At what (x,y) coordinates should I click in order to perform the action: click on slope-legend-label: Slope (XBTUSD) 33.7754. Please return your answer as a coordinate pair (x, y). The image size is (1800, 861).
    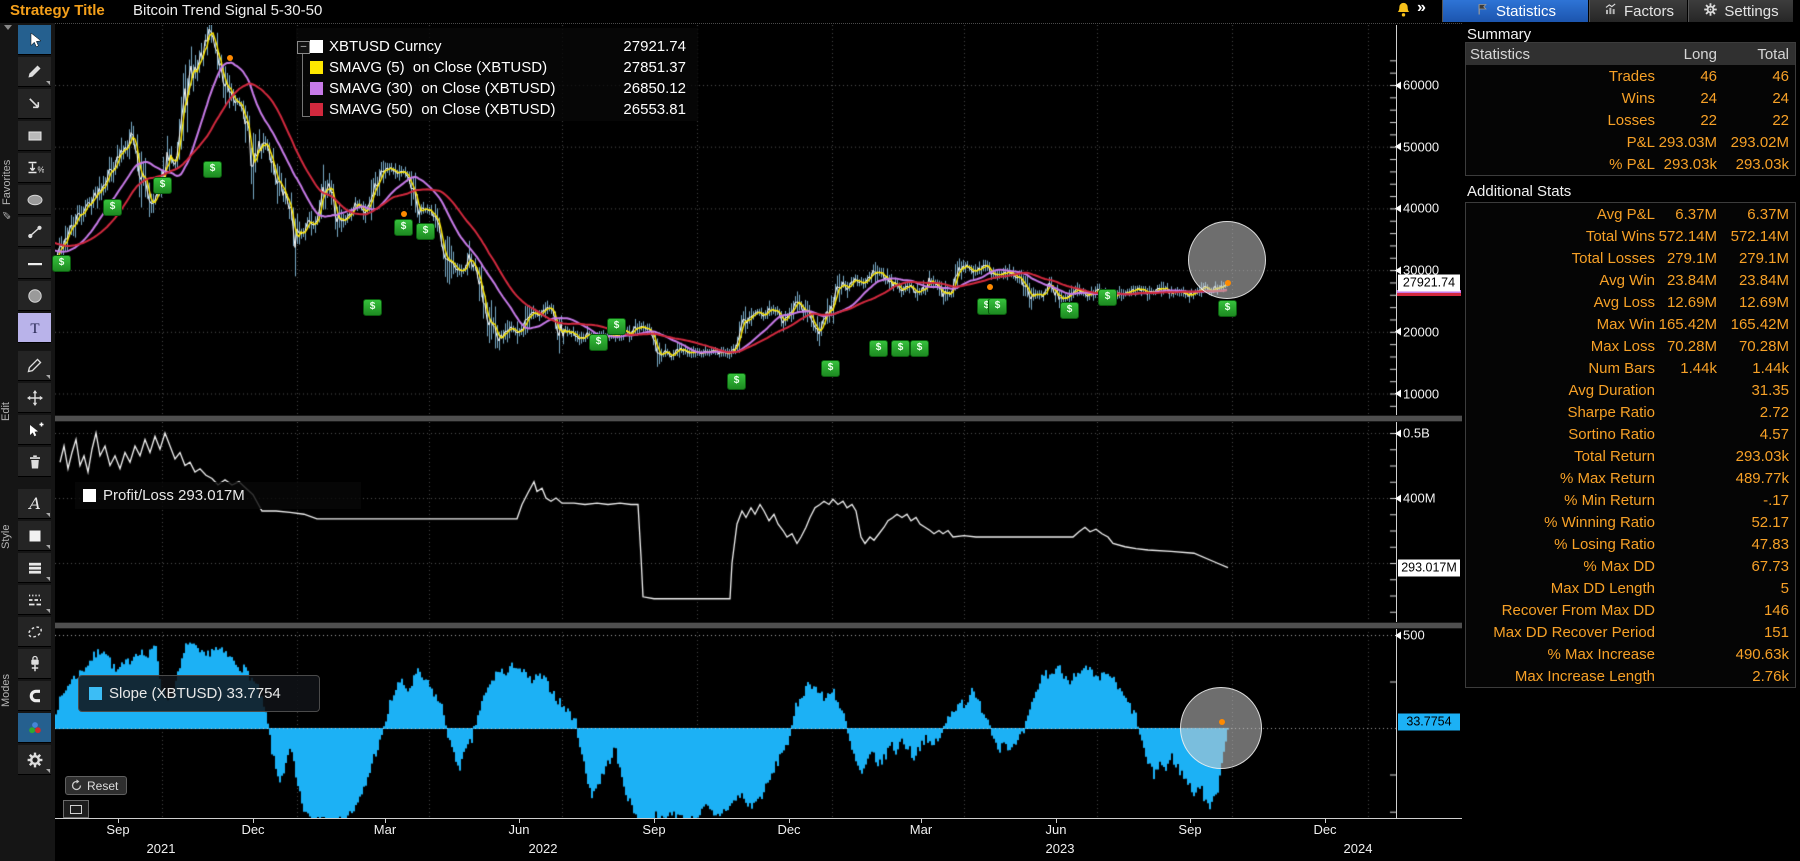
    Looking at the image, I should click on (195, 693).